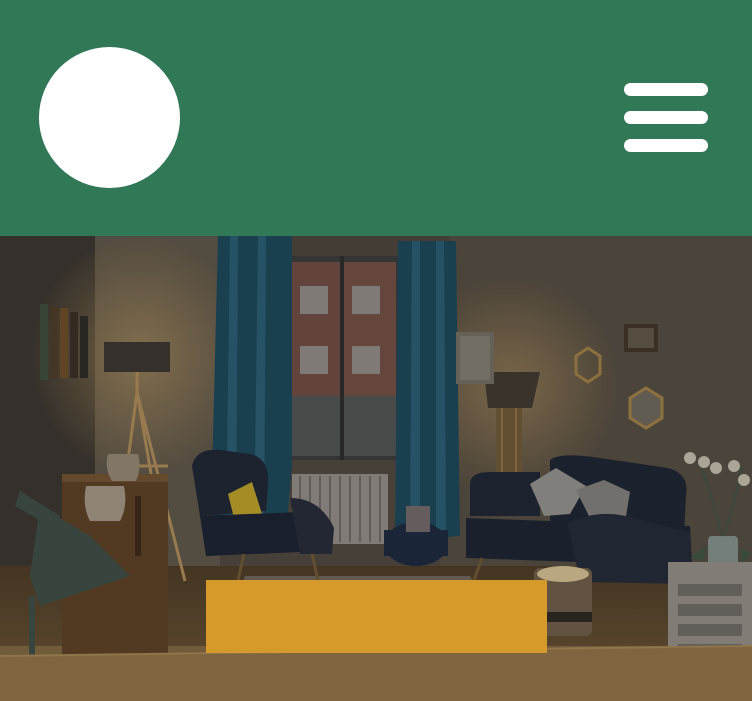 This screenshot has width=752, height=701. Describe the element at coordinates (109, 117) in the screenshot. I see `logo` at that location.